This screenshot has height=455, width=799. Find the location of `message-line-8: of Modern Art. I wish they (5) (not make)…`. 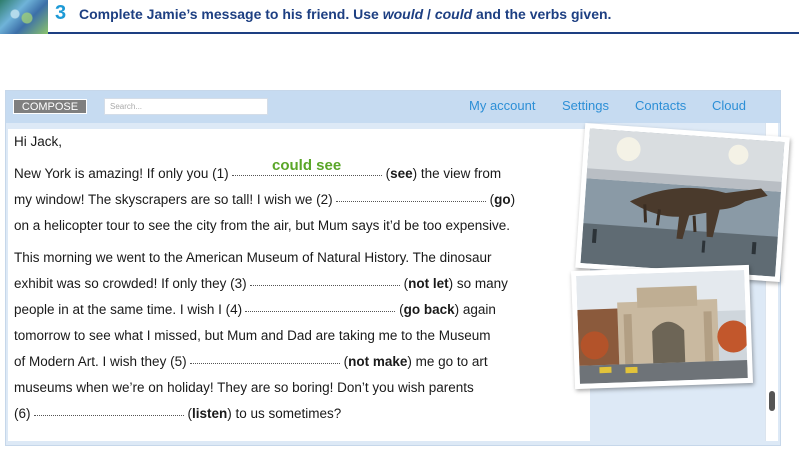

message-line-8: of Modern Art. I wish they (5) (not make)… is located at coordinates (251, 361).